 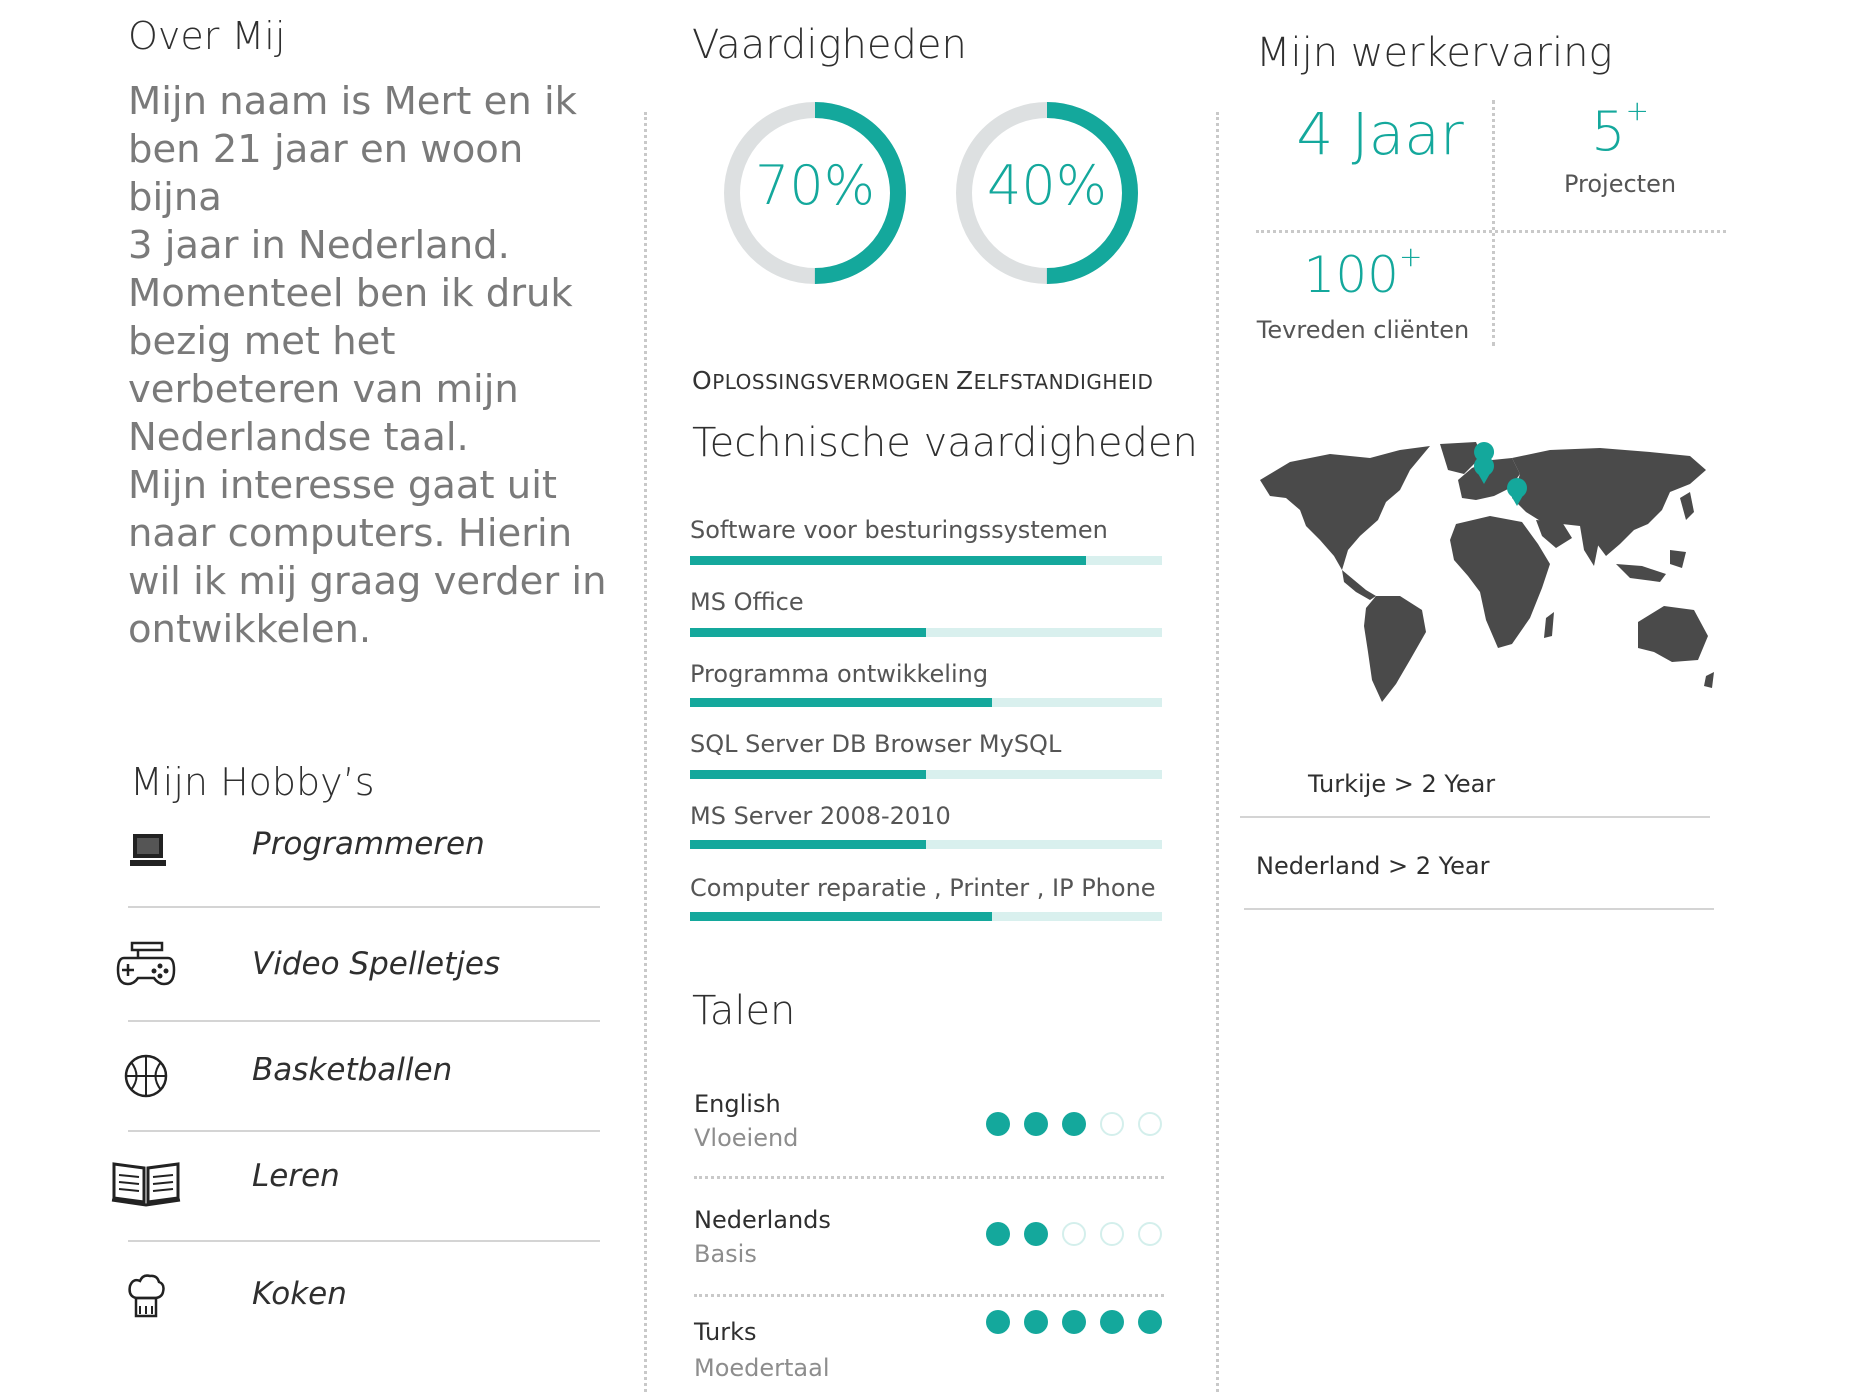 I want to click on skill-bar-label: Computer reparatie , Printer , IP Phone, so click(x=923, y=888).